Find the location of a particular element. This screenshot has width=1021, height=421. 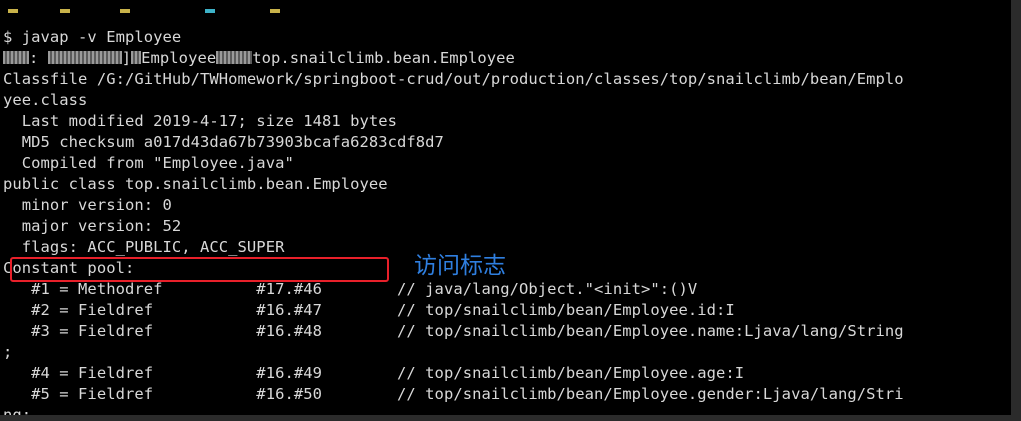

garbled-segment: ] is located at coordinates (126, 58).